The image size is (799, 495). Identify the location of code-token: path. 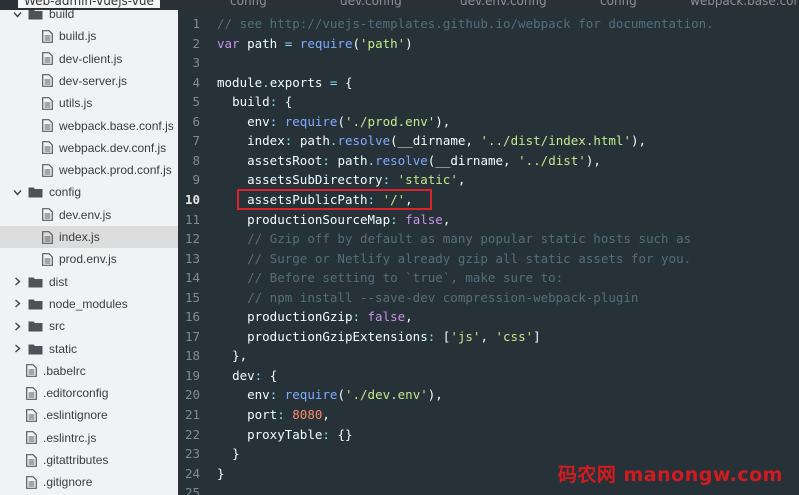
(352, 160).